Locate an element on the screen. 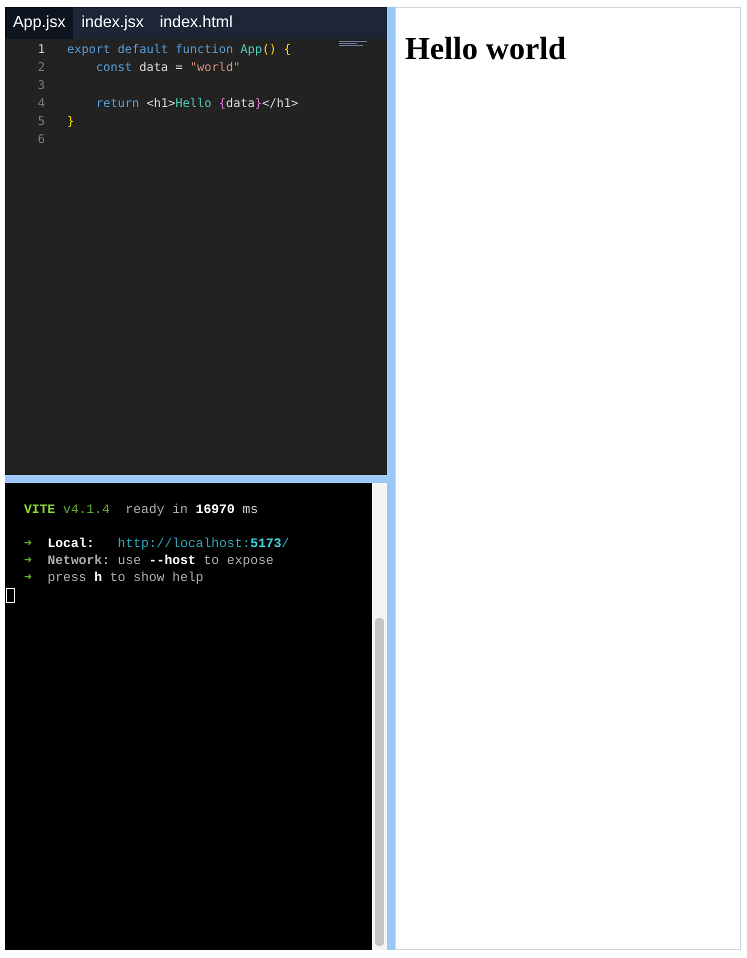 The image size is (747, 958). code-line: return <h1>Hello {data}</h1> is located at coordinates (196, 103).